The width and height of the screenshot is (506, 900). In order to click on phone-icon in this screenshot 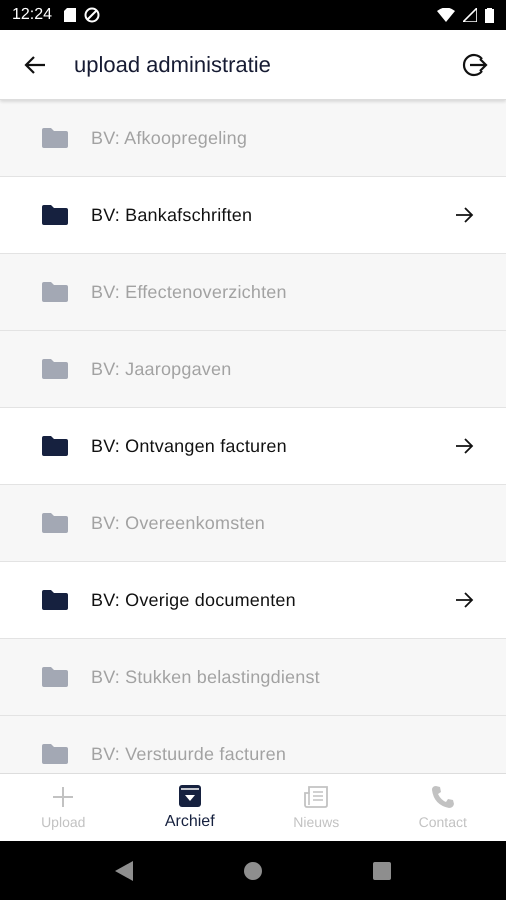, I will do `click(442, 797)`.